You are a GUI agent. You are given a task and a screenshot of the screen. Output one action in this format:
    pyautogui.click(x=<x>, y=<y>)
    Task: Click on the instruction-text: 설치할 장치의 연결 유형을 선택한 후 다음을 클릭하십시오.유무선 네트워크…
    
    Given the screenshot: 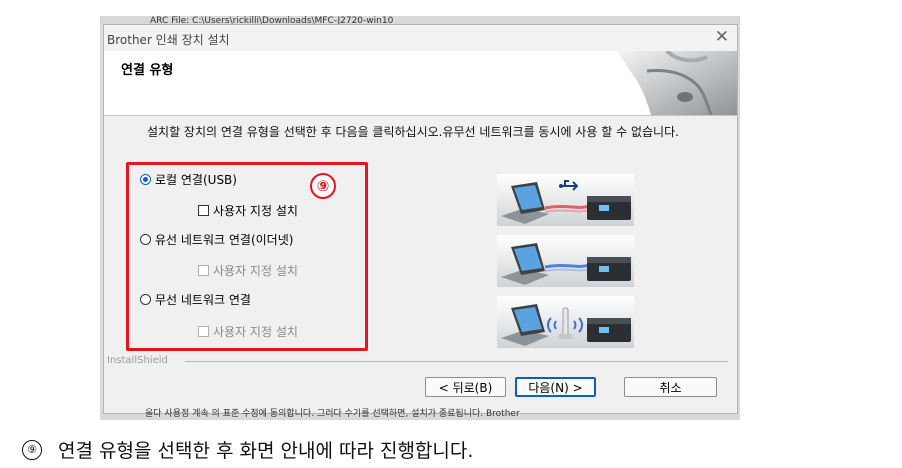 What is the action you would take?
    pyautogui.click(x=413, y=132)
    